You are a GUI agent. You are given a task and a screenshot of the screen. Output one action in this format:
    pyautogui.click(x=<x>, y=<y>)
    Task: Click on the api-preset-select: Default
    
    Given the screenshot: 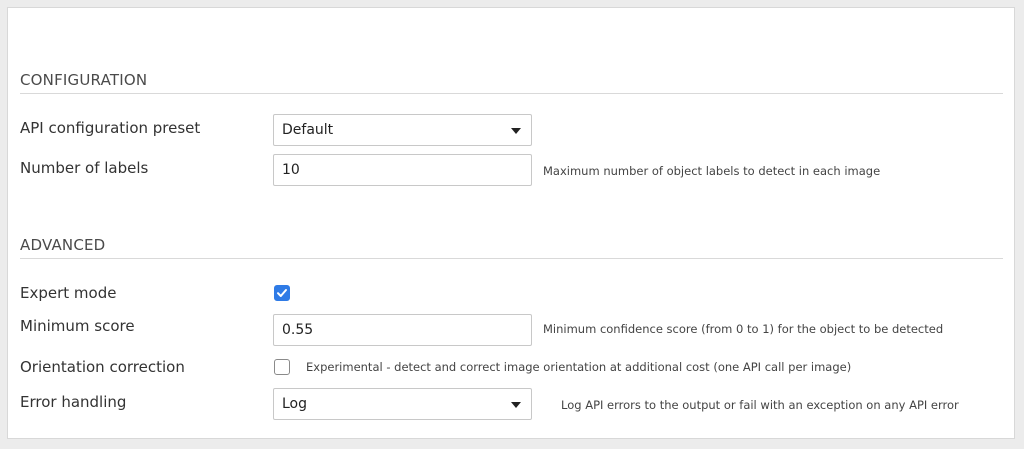 What is the action you would take?
    pyautogui.click(x=402, y=130)
    